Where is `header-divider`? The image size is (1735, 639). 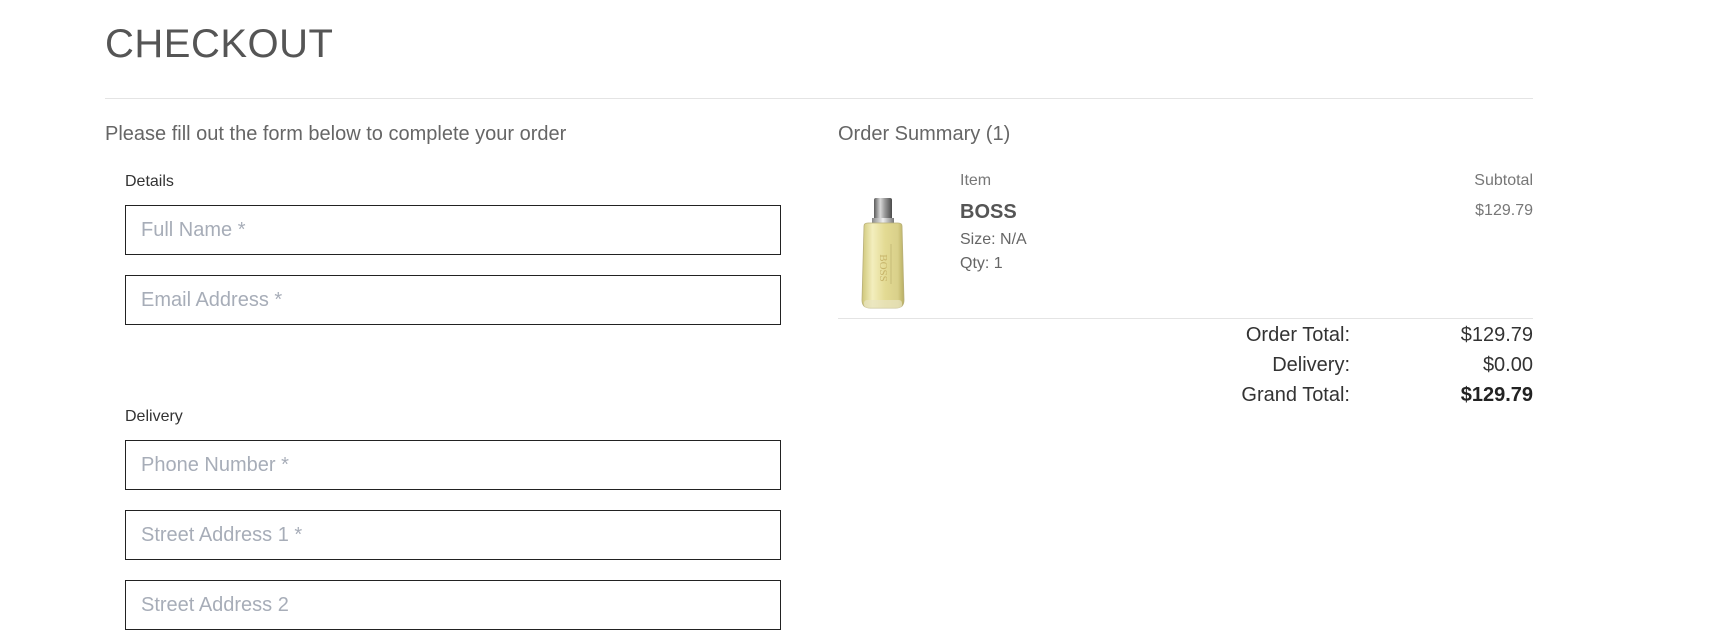
header-divider is located at coordinates (819, 98).